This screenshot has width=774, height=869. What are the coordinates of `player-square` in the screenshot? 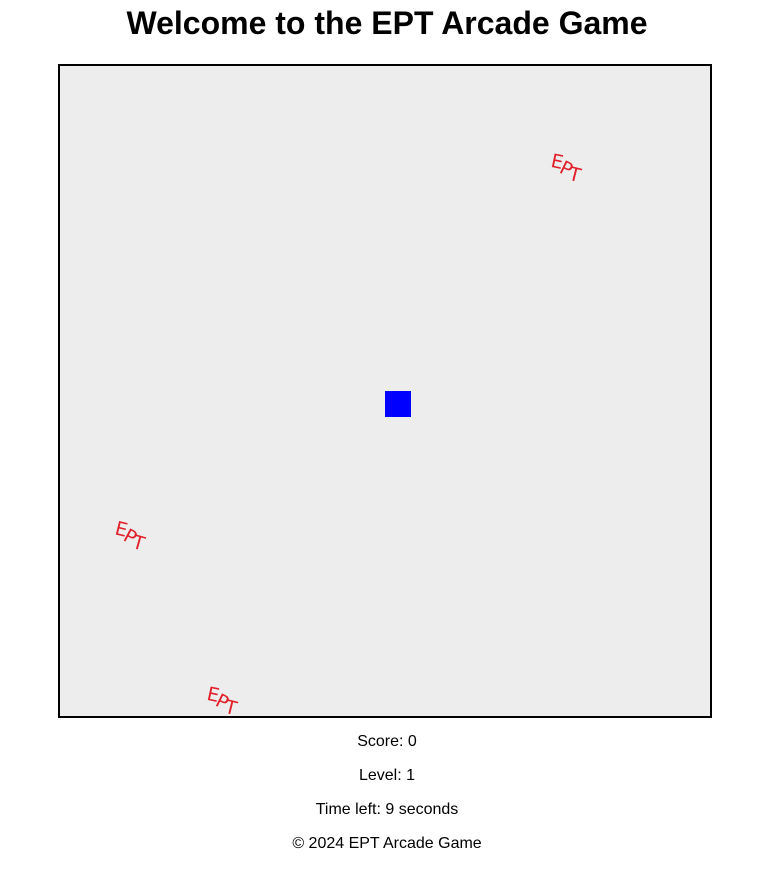 It's located at (398, 404).